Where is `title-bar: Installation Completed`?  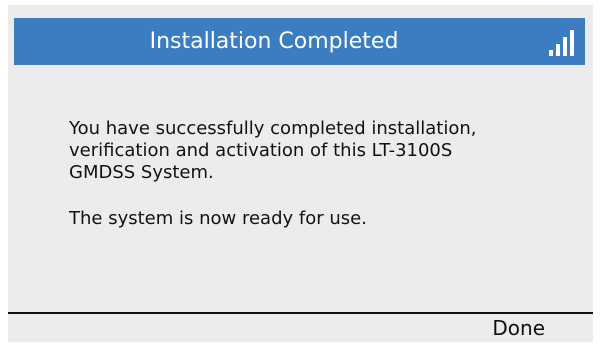 title-bar: Installation Completed is located at coordinates (299, 41).